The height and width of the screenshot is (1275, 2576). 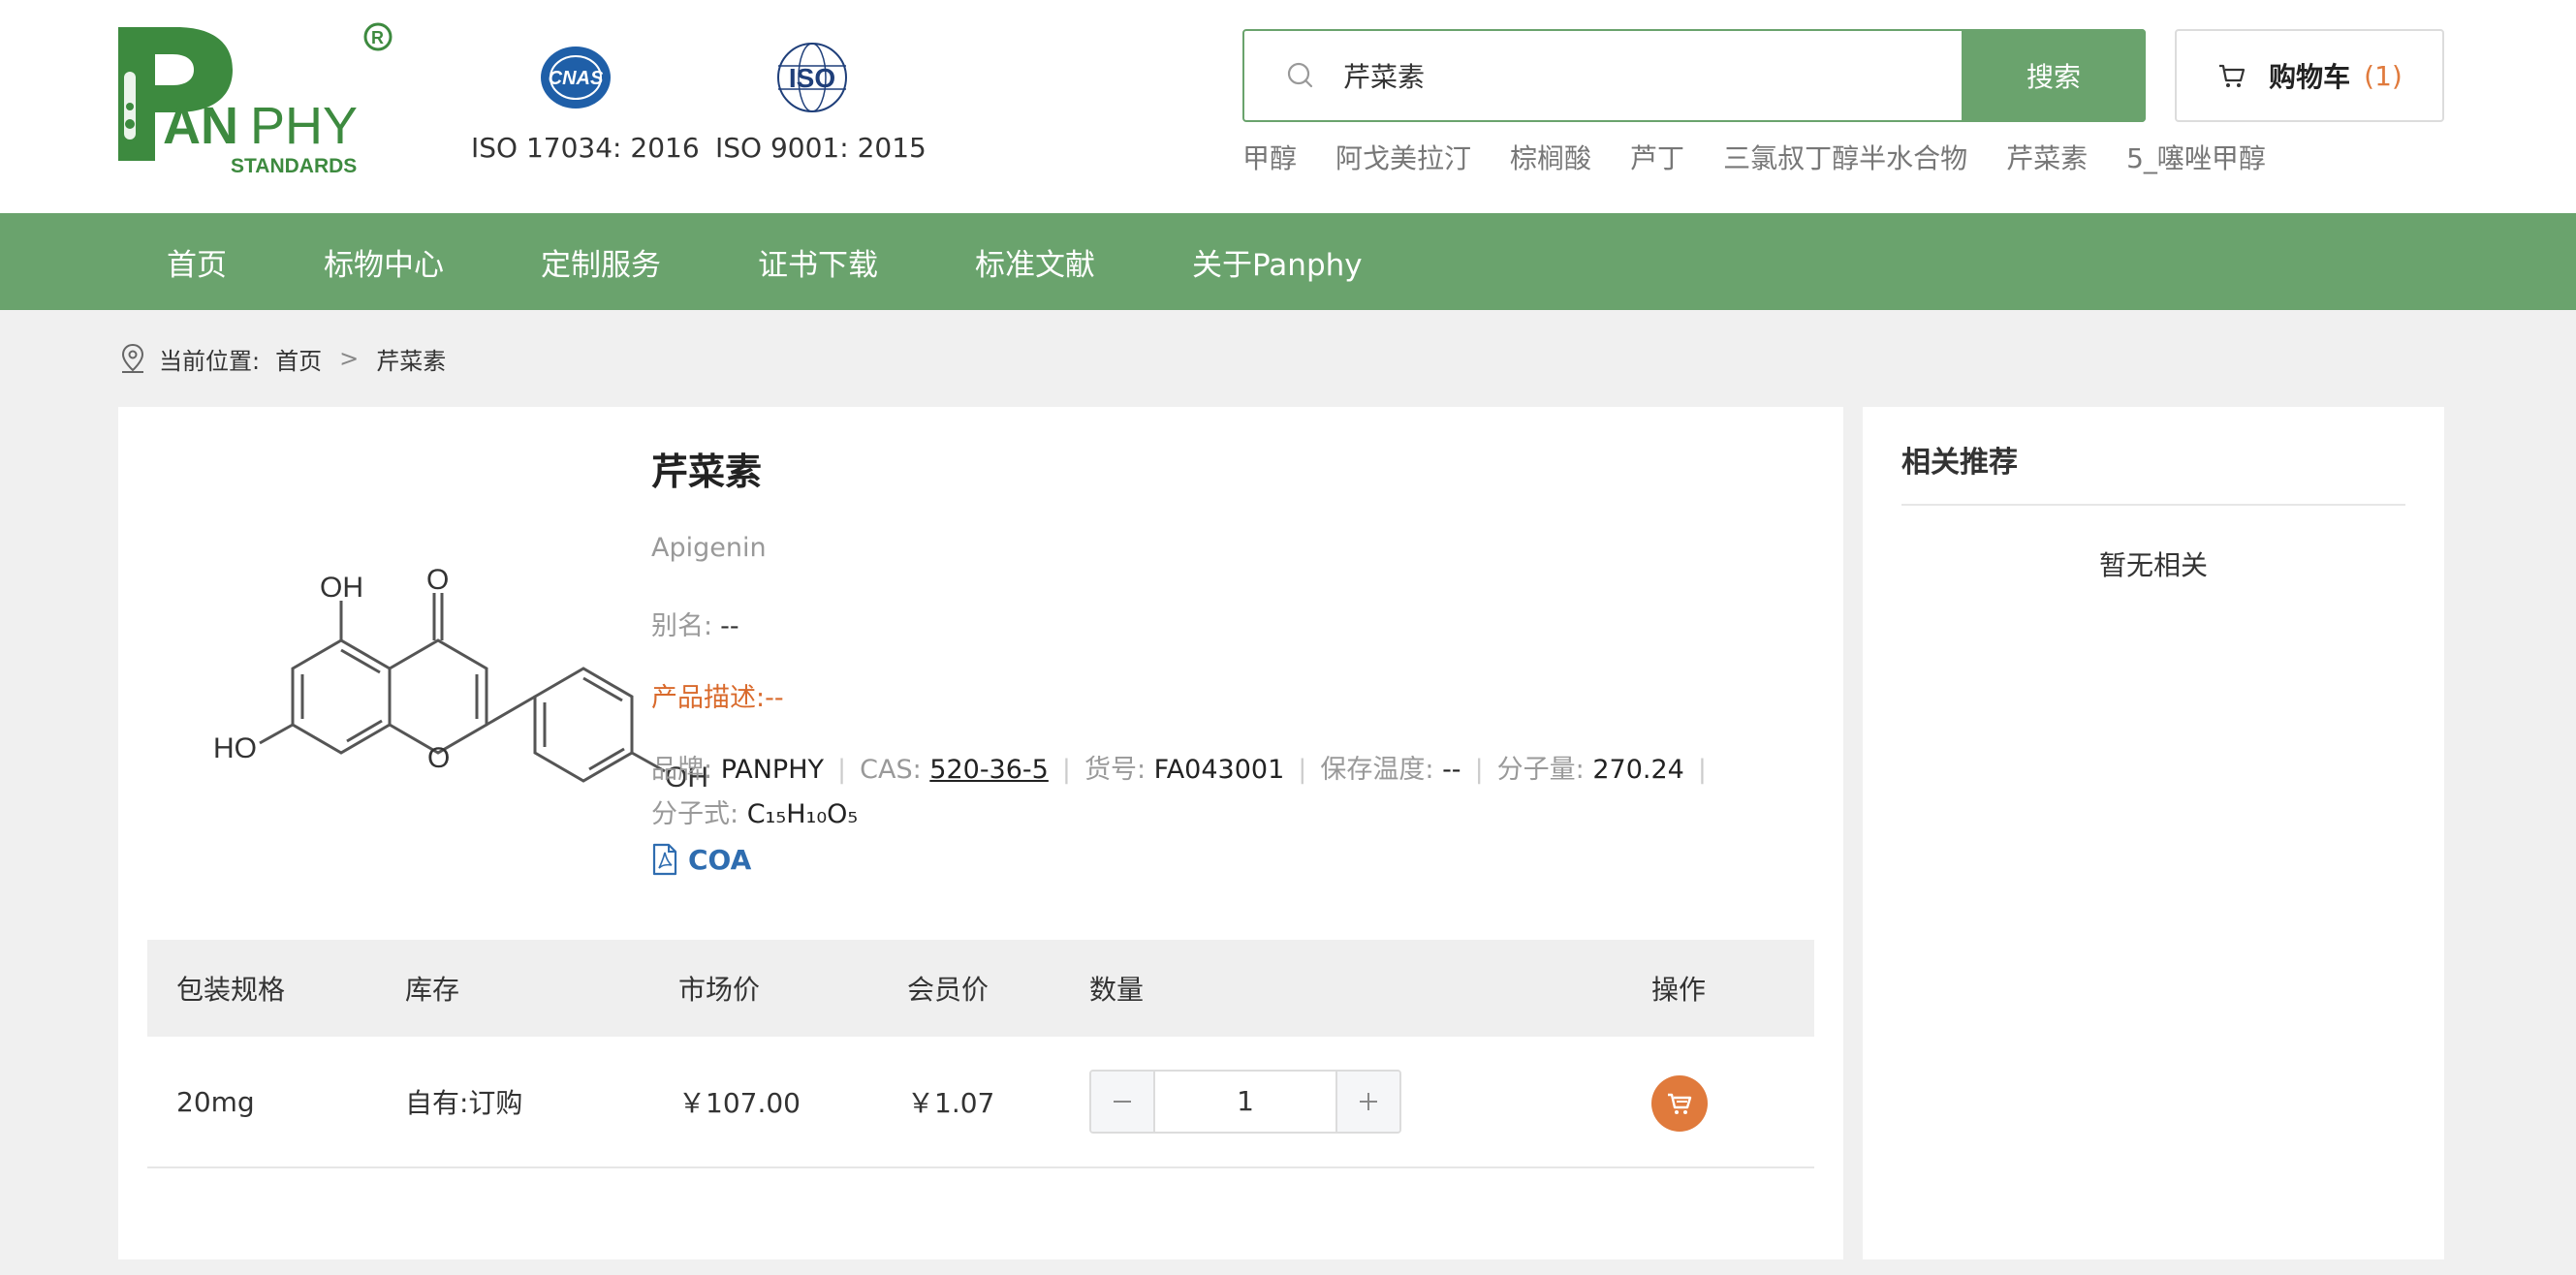 I want to click on breadcrumb: 当前位置: 首页 > 芹菜素, so click(x=282, y=359).